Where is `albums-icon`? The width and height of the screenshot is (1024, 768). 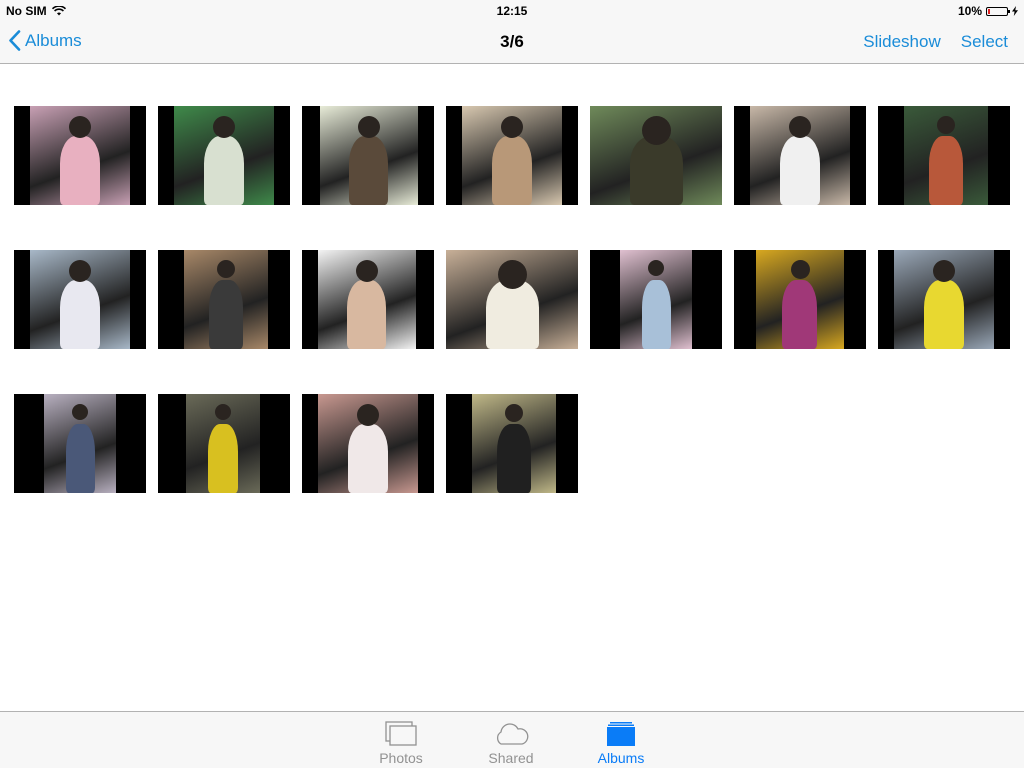 albums-icon is located at coordinates (621, 734).